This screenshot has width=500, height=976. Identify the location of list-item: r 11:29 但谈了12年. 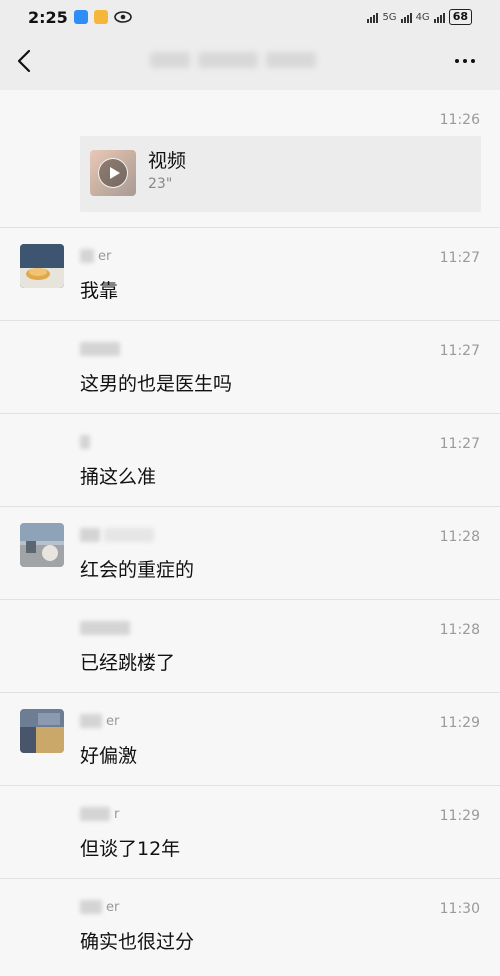
(250, 832).